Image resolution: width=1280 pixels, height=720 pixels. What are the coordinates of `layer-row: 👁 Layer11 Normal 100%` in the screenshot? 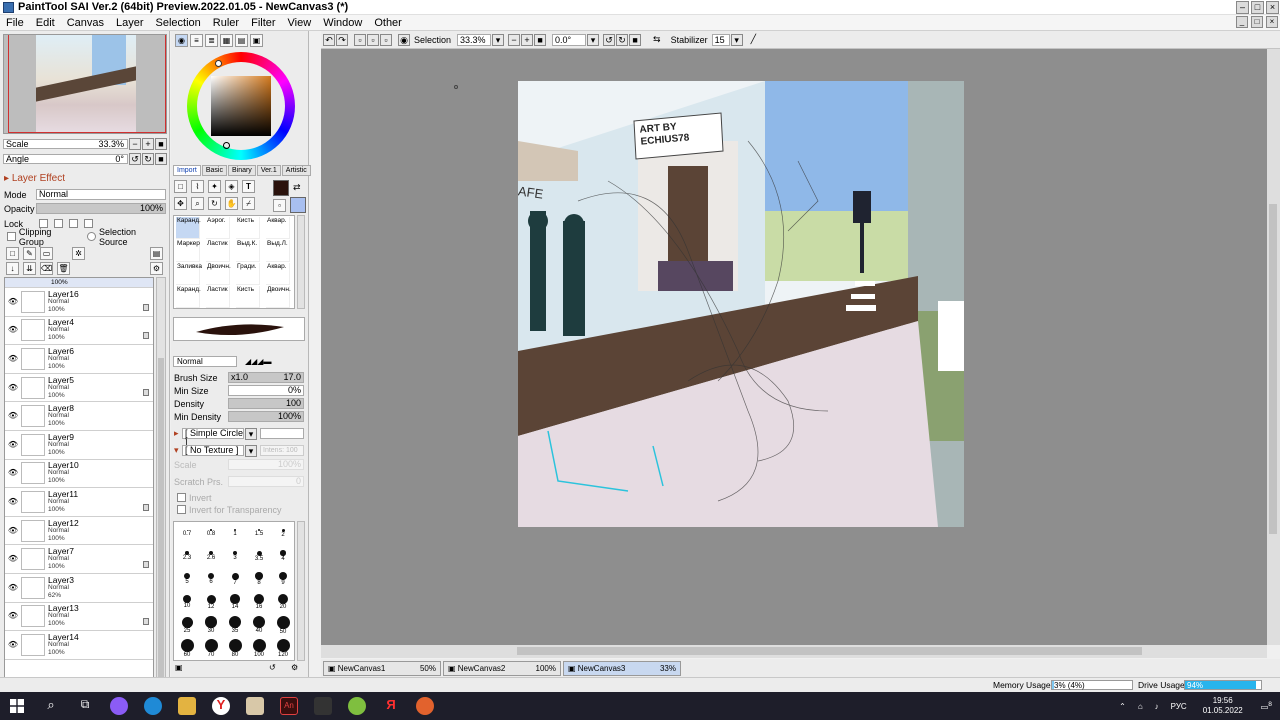 It's located at (79, 502).